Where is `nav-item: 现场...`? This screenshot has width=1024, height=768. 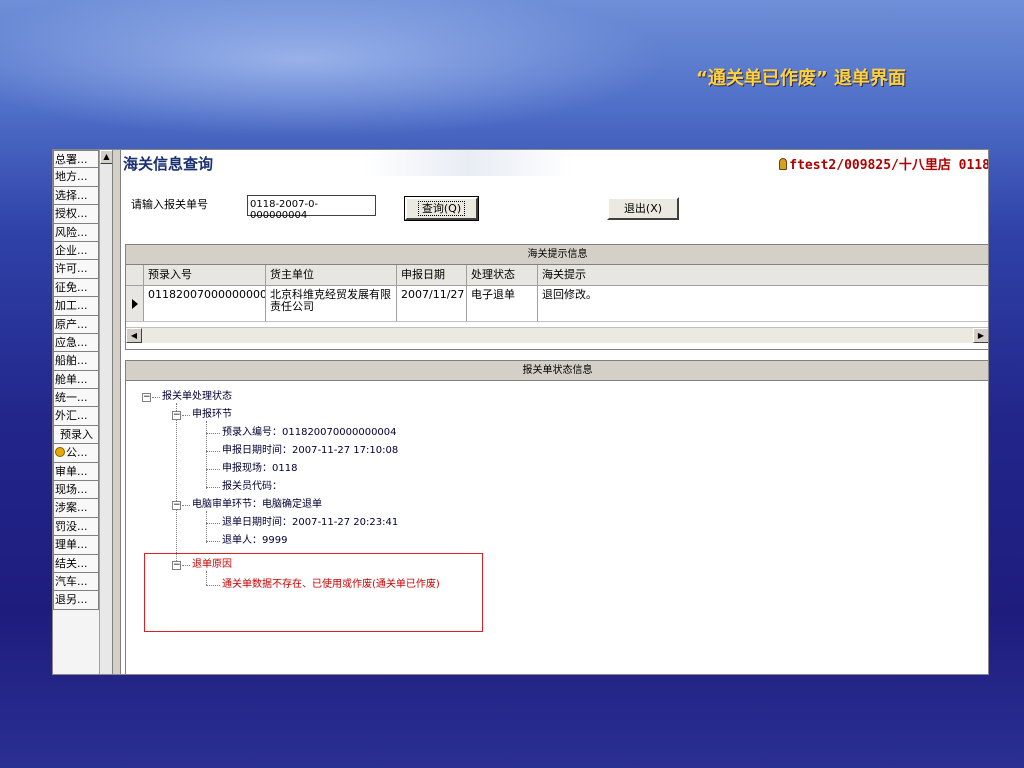
nav-item: 现场... is located at coordinates (76, 490).